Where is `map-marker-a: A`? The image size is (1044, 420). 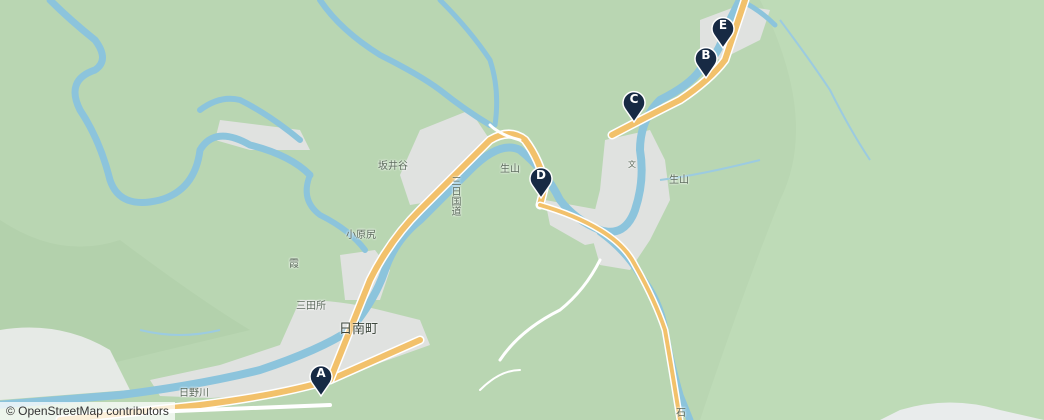
map-marker-a: A is located at coordinates (321, 380).